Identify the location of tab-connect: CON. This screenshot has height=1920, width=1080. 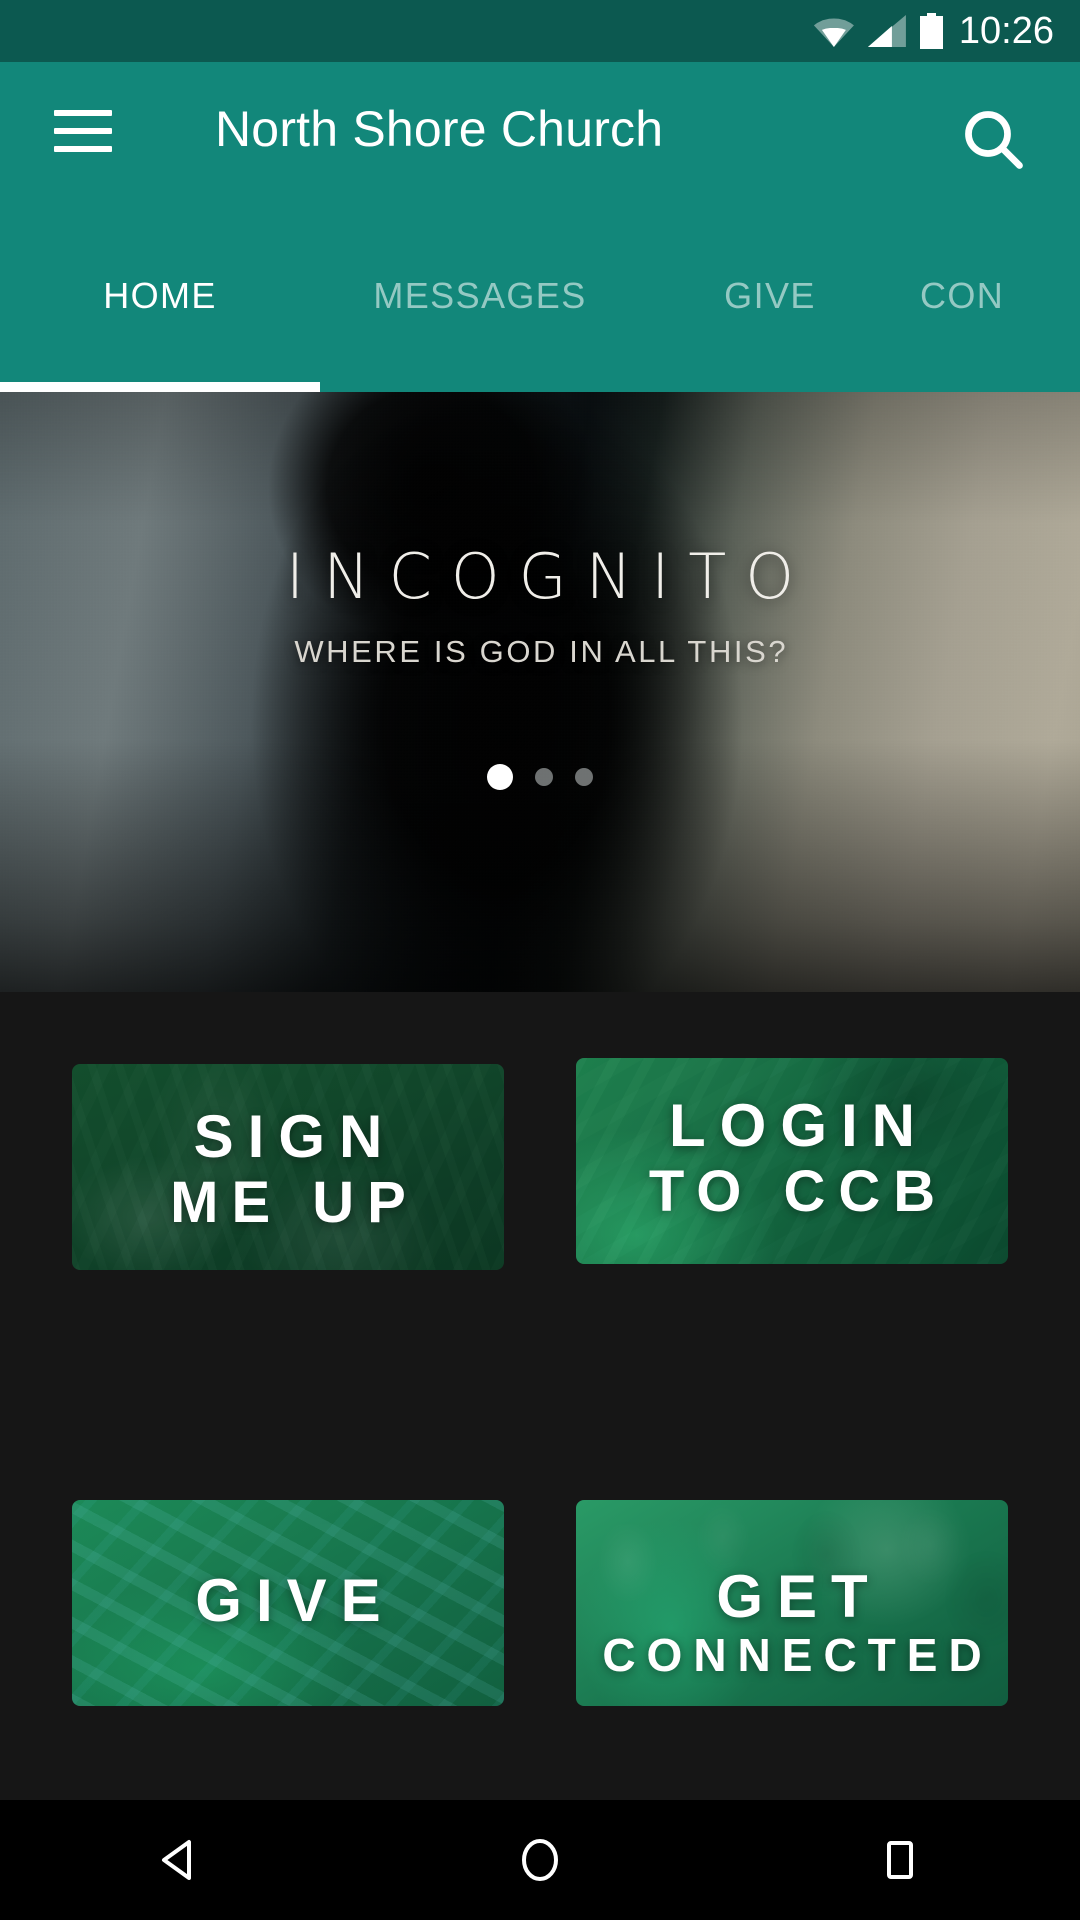
(990, 296).